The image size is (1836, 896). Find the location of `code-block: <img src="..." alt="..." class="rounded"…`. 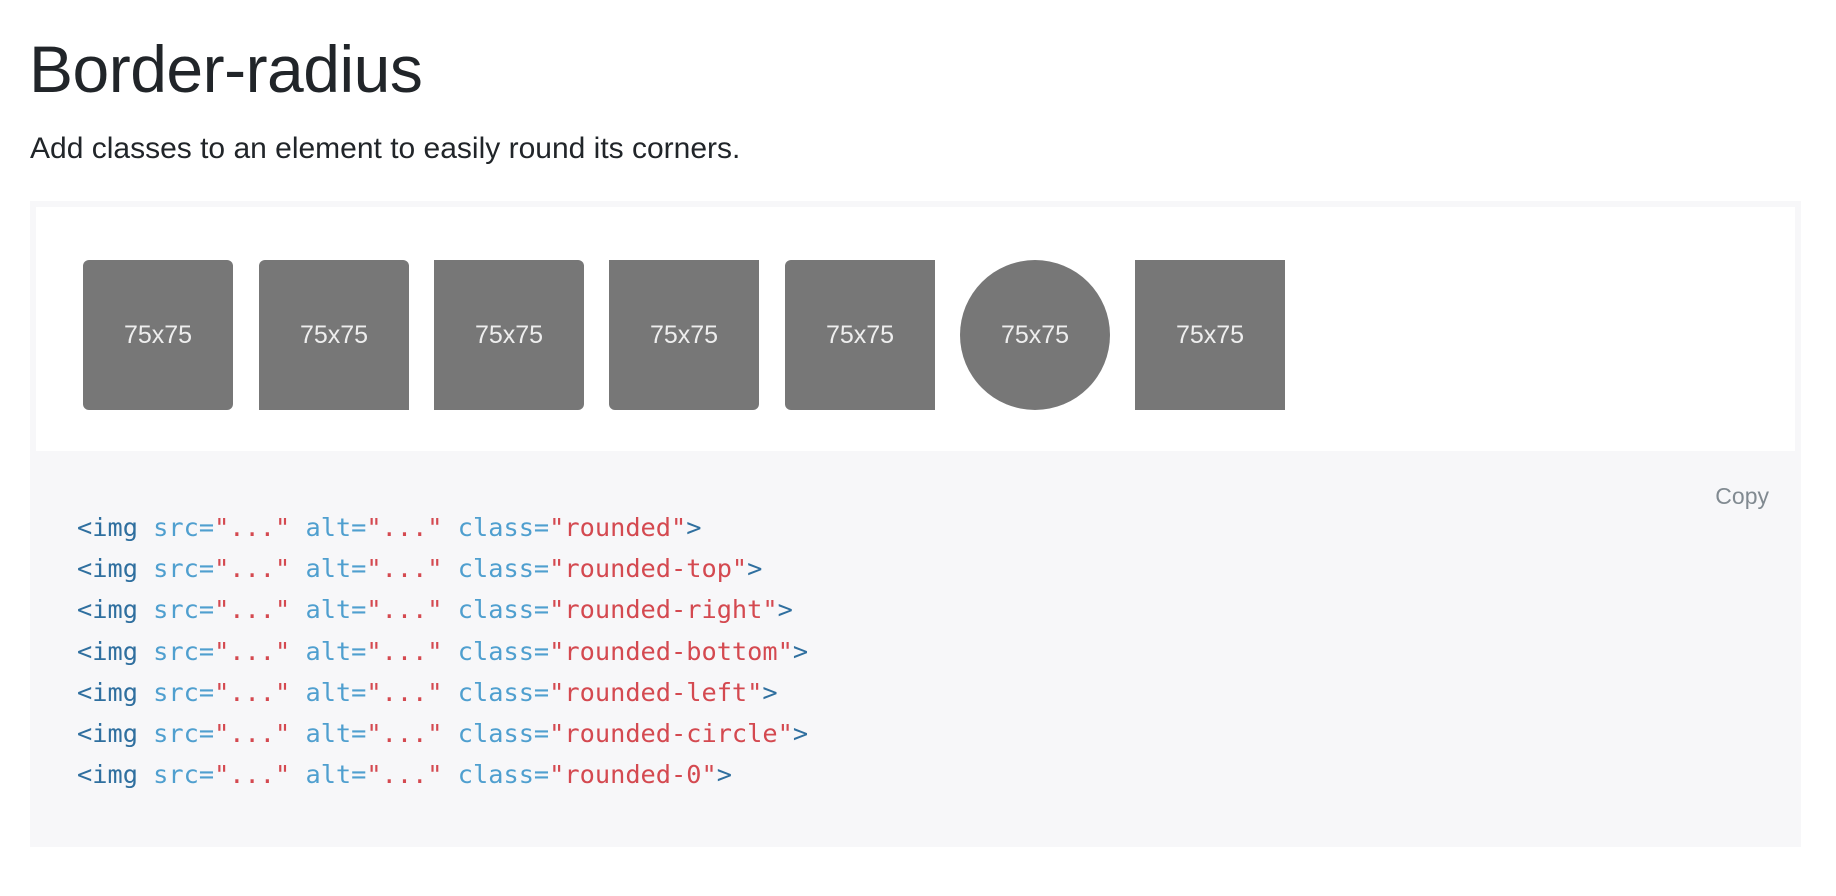

code-block: <img src="..." alt="..." class="rounded"… is located at coordinates (442, 651).